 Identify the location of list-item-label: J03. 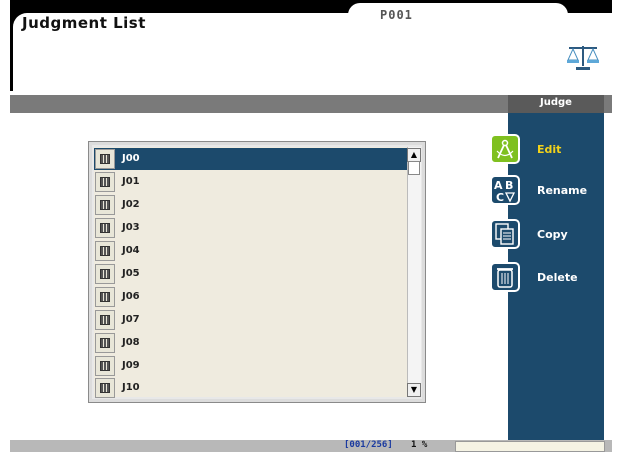
(131, 227).